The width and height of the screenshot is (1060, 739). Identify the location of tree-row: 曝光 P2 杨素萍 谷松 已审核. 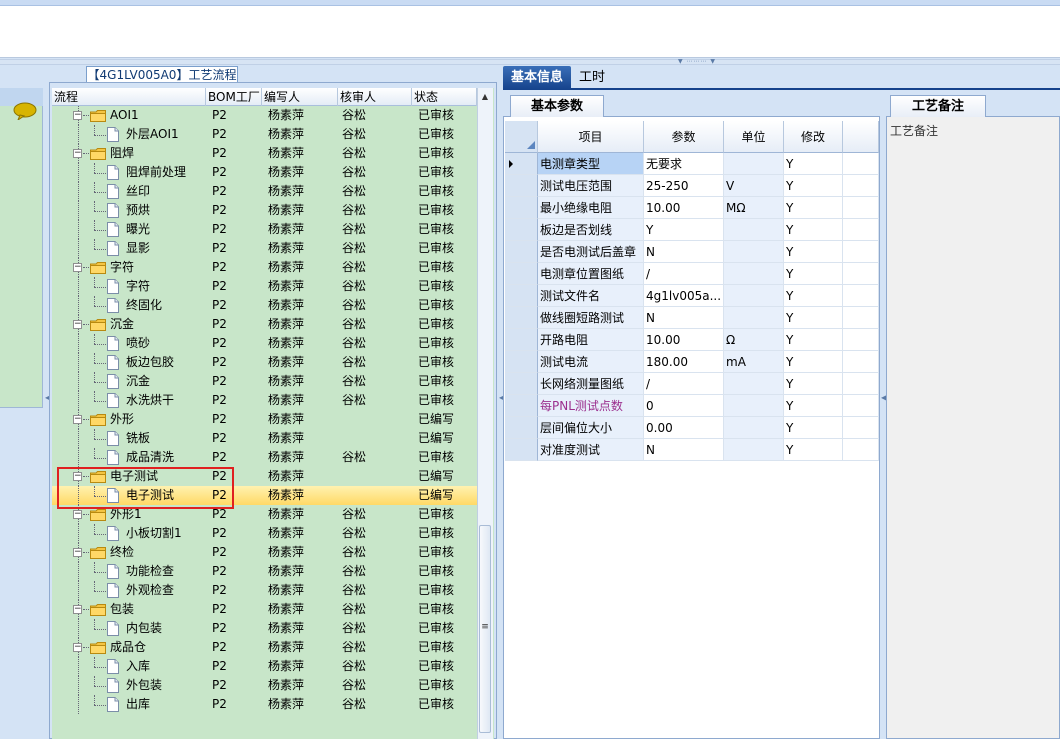
(264, 229).